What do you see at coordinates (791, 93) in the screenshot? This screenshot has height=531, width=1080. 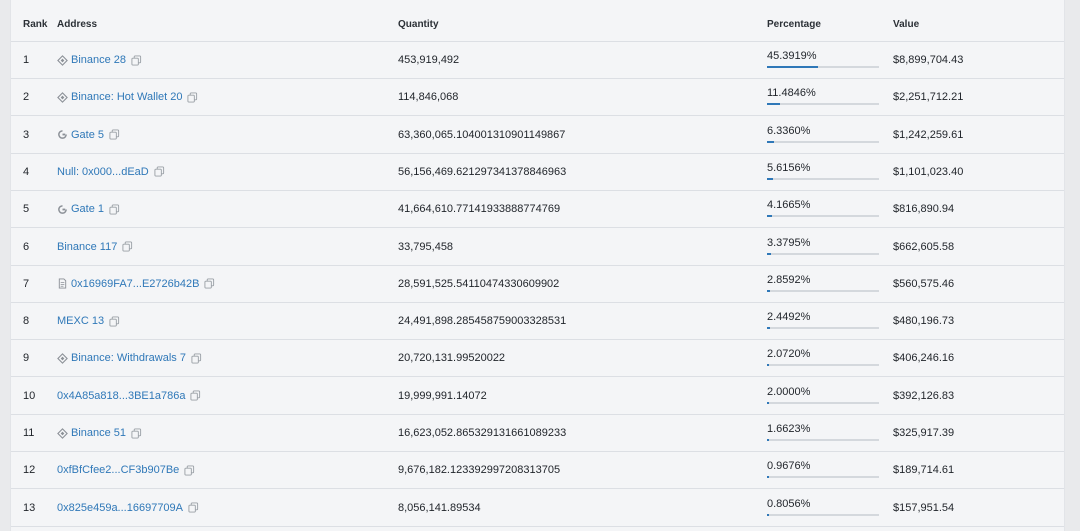 I see `percentage-text: 11.4846%` at bounding box center [791, 93].